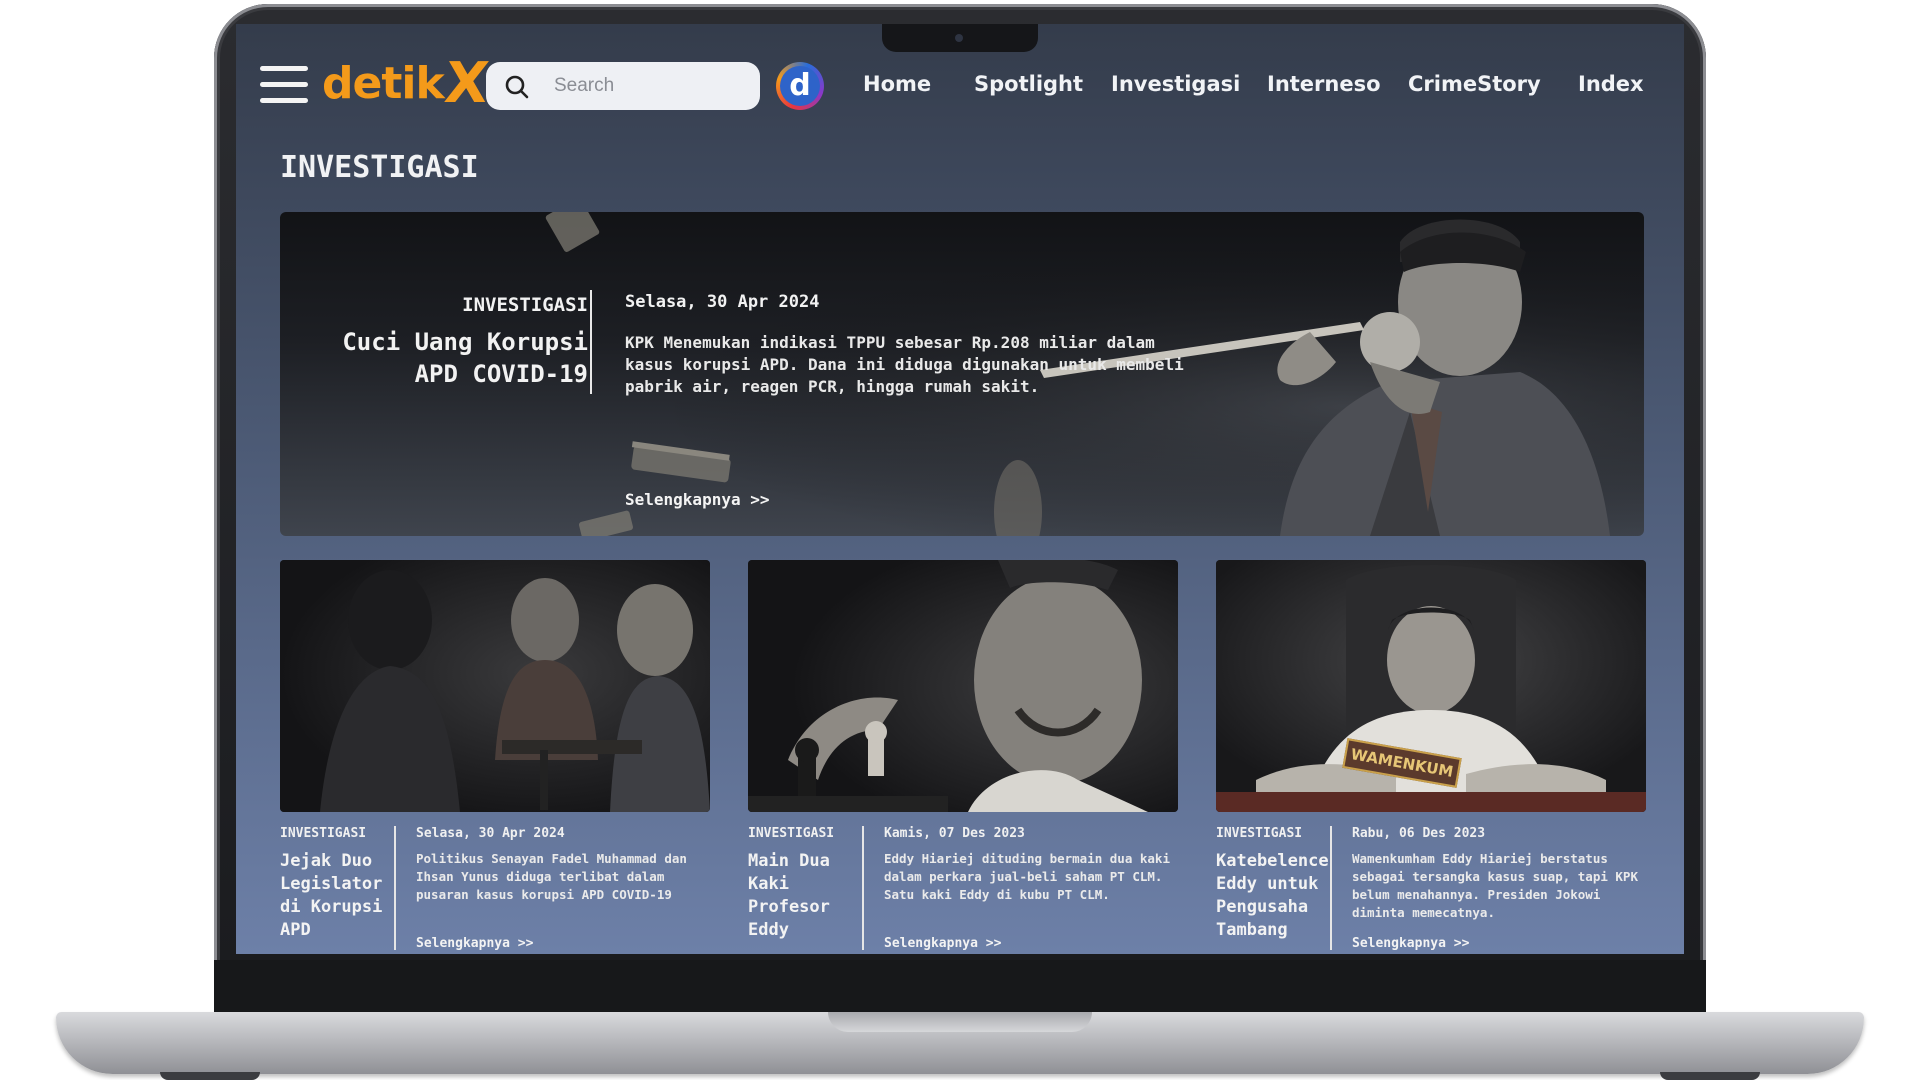 The height and width of the screenshot is (1080, 1920). I want to click on camera-lens, so click(959, 38).